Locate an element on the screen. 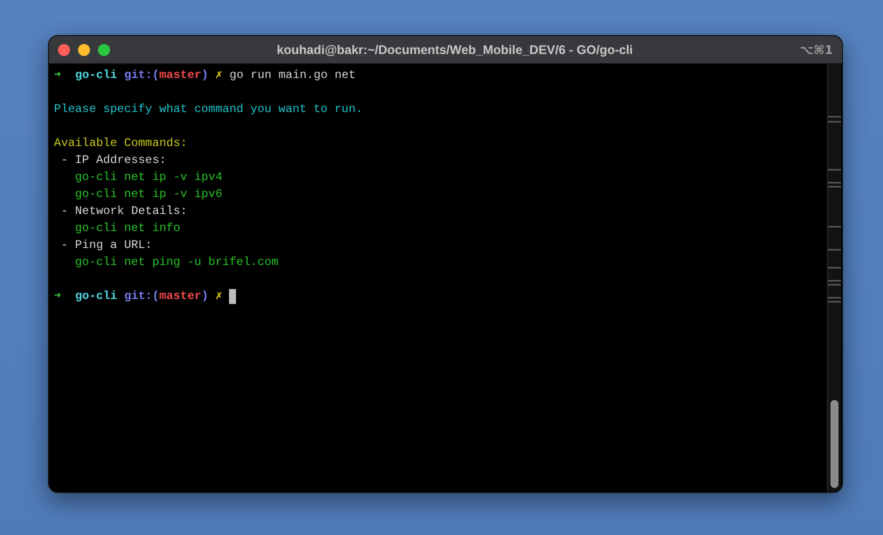  group-label: - Network Details: is located at coordinates (124, 211).